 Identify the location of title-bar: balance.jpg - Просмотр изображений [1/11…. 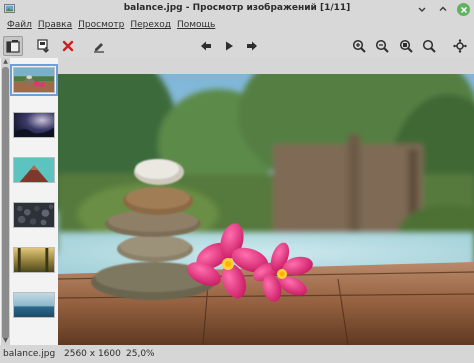
(237, 9).